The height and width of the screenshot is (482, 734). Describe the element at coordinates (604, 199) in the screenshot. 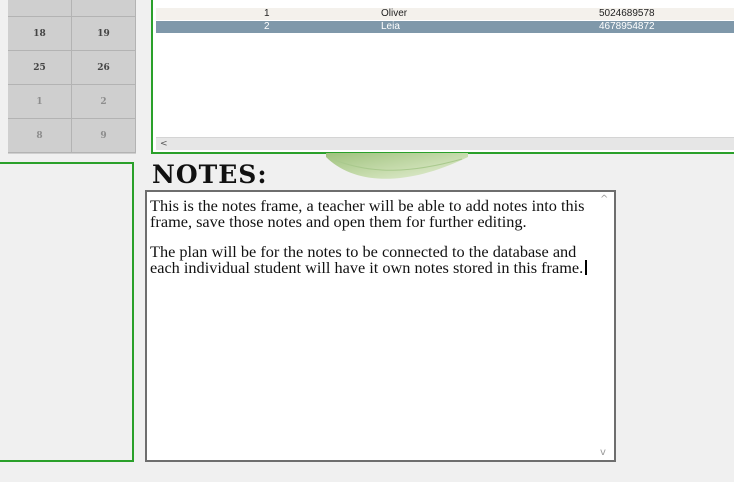

I see `scroll-up-icon: ^` at that location.